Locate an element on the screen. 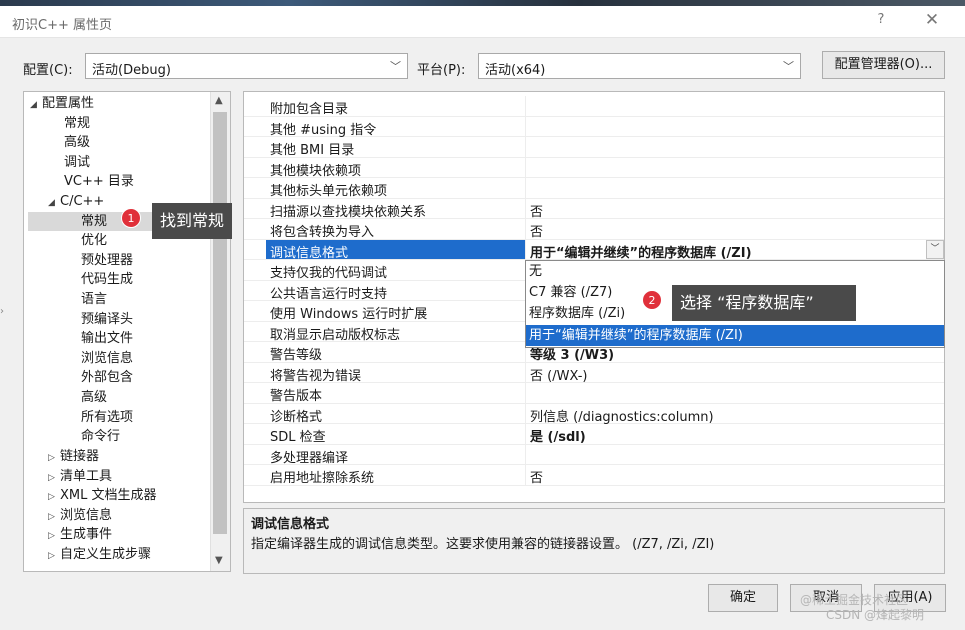  property-name: 将警告视为错误 is located at coordinates (316, 376).